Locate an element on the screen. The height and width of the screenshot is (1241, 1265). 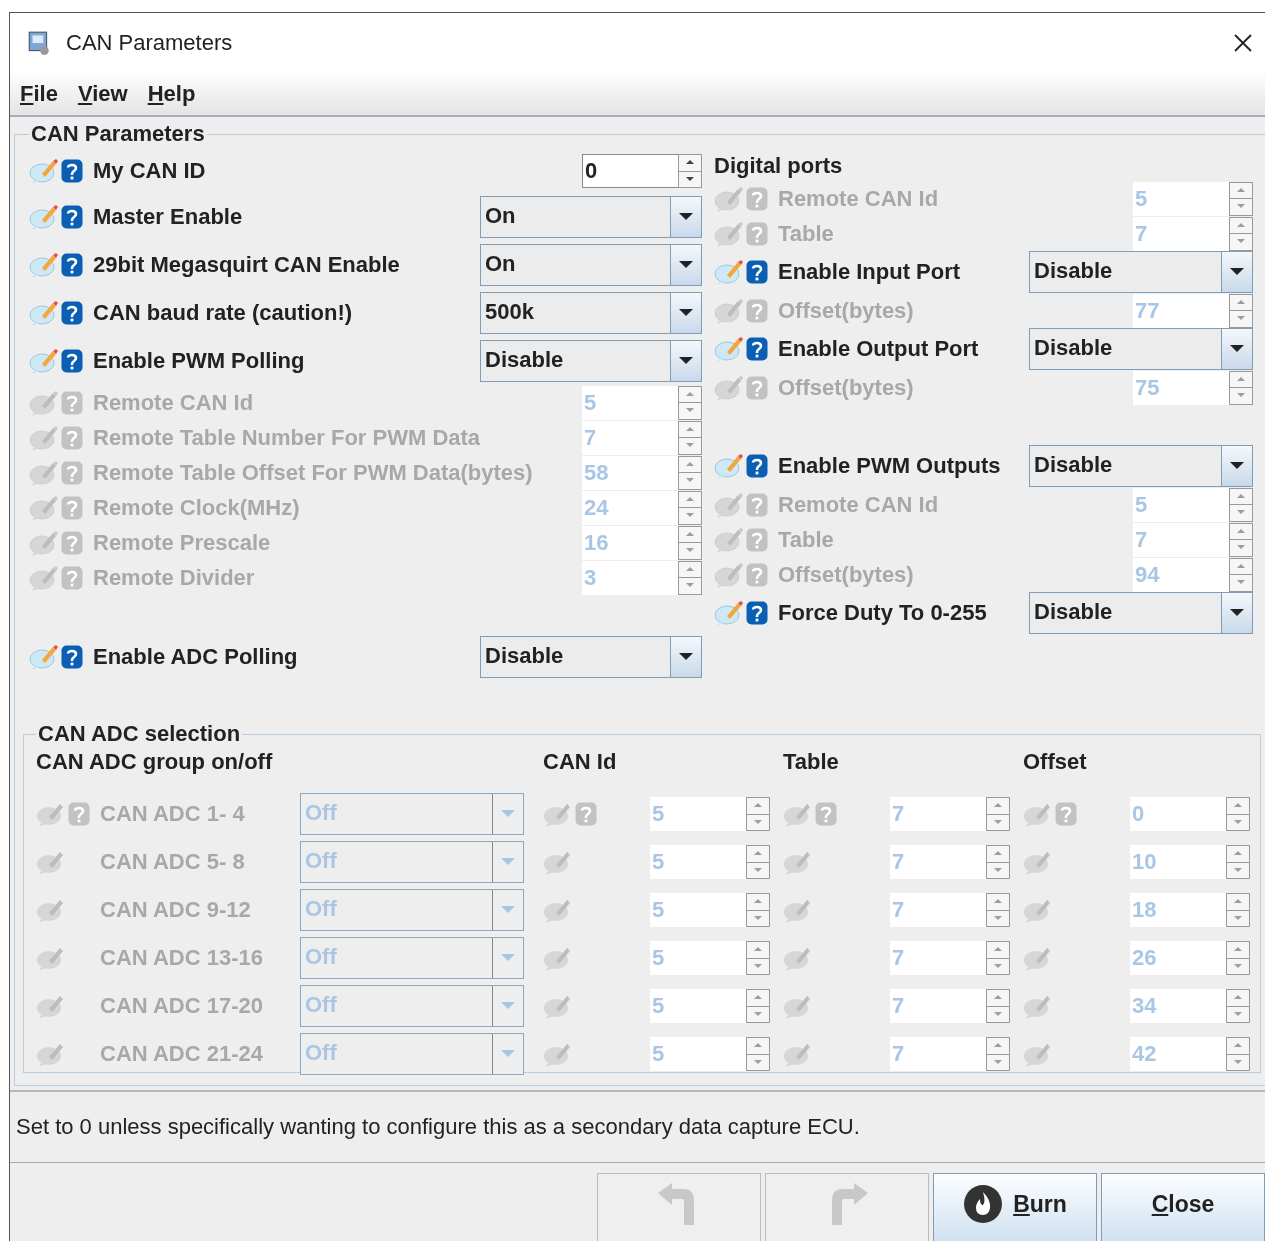
panel-title: CAN Parameters is located at coordinates (118, 134).